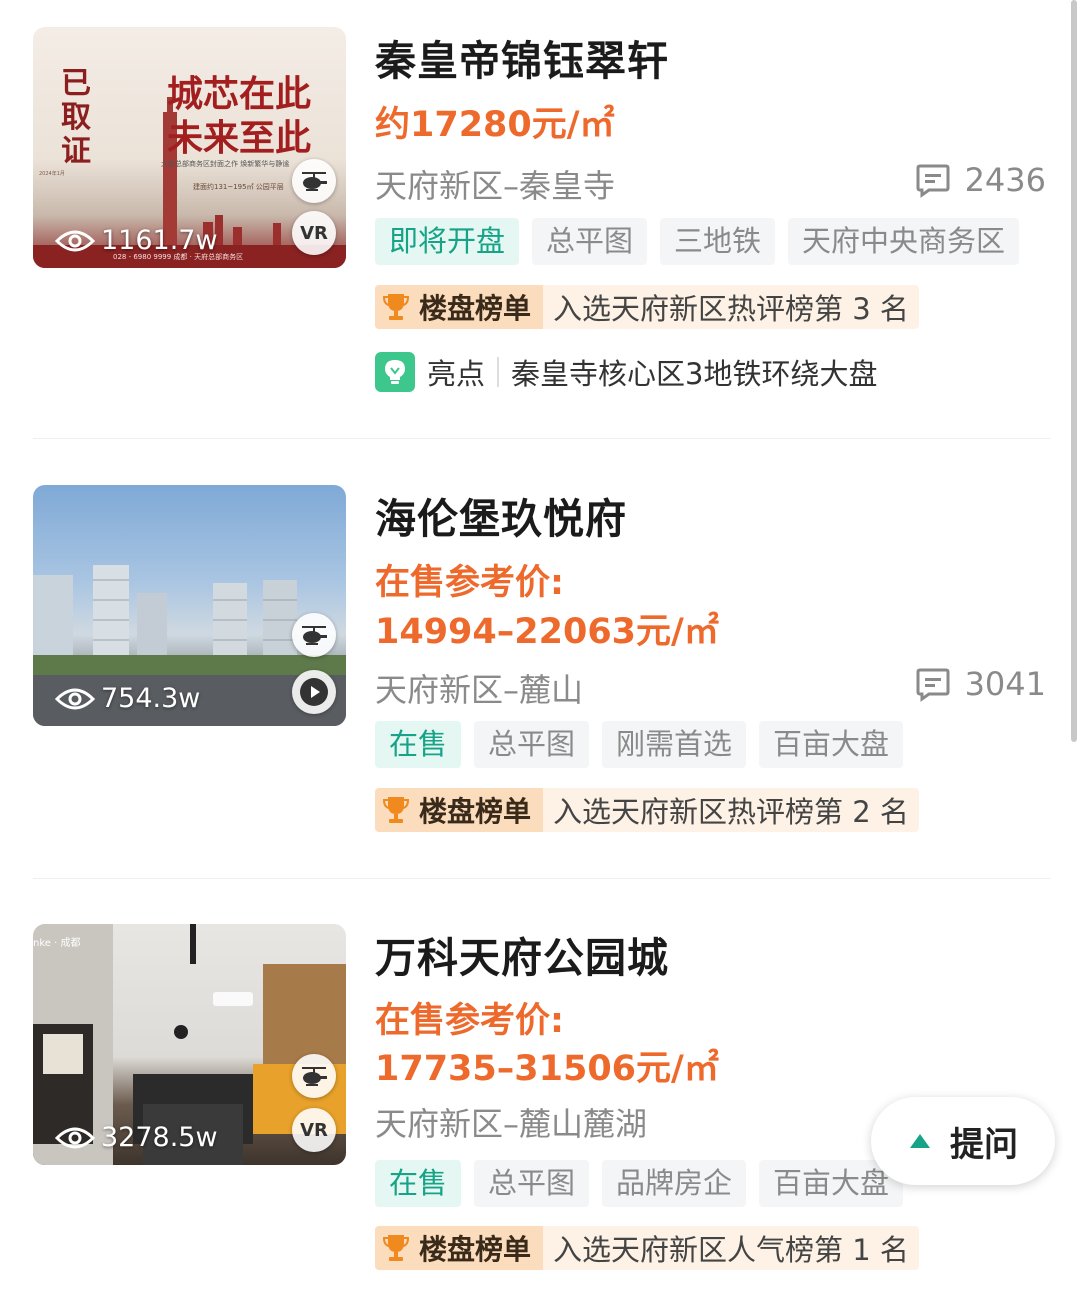 The height and width of the screenshot is (1304, 1080). Describe the element at coordinates (674, 1183) in the screenshot. I see `tag: 品牌房企` at that location.